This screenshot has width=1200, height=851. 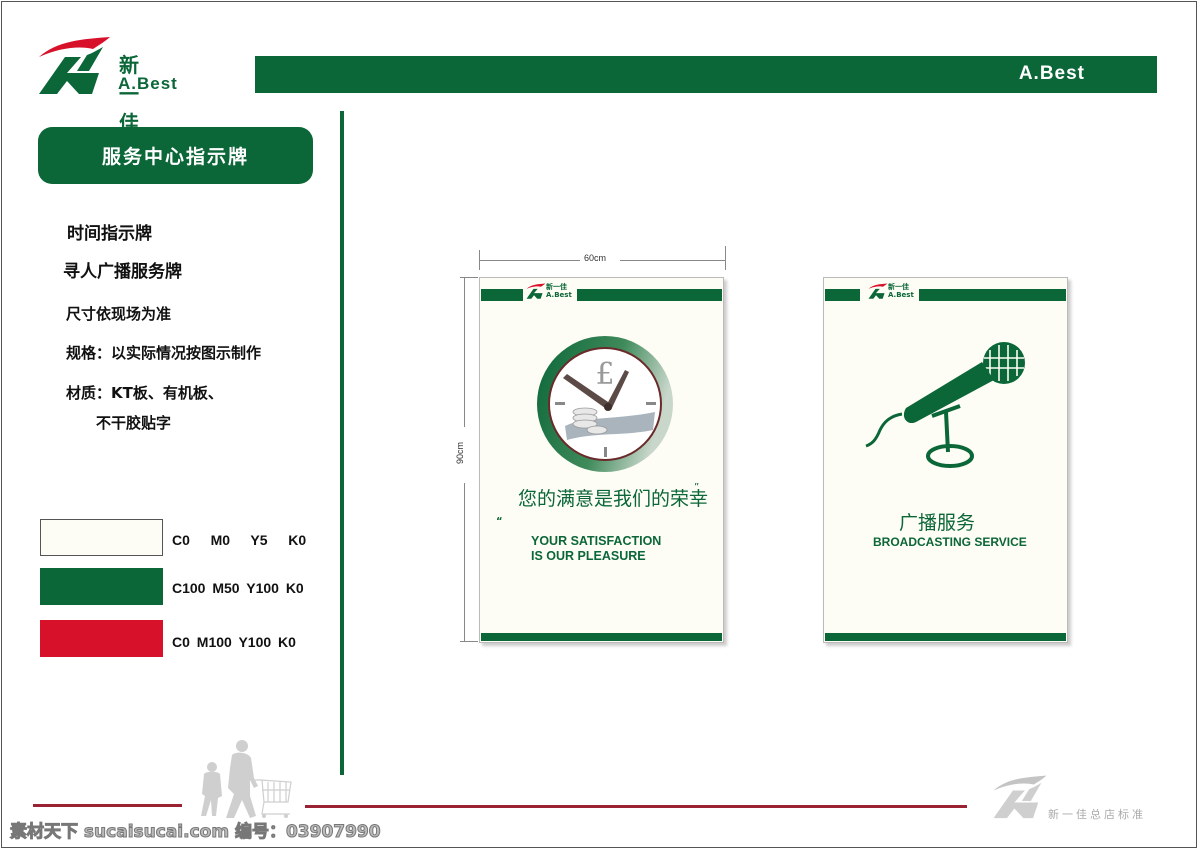 I want to click on footer-line-left, so click(x=107, y=805).